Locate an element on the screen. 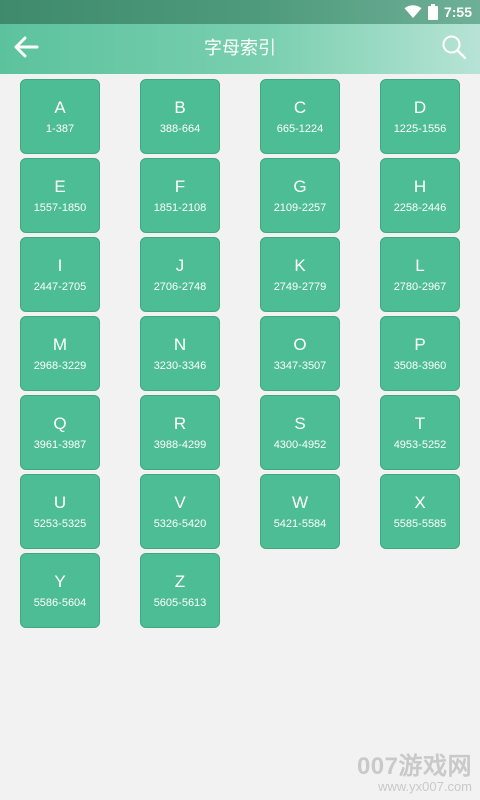 The image size is (480, 800). letter-tile-s: S 4300-4952 is located at coordinates (300, 432).